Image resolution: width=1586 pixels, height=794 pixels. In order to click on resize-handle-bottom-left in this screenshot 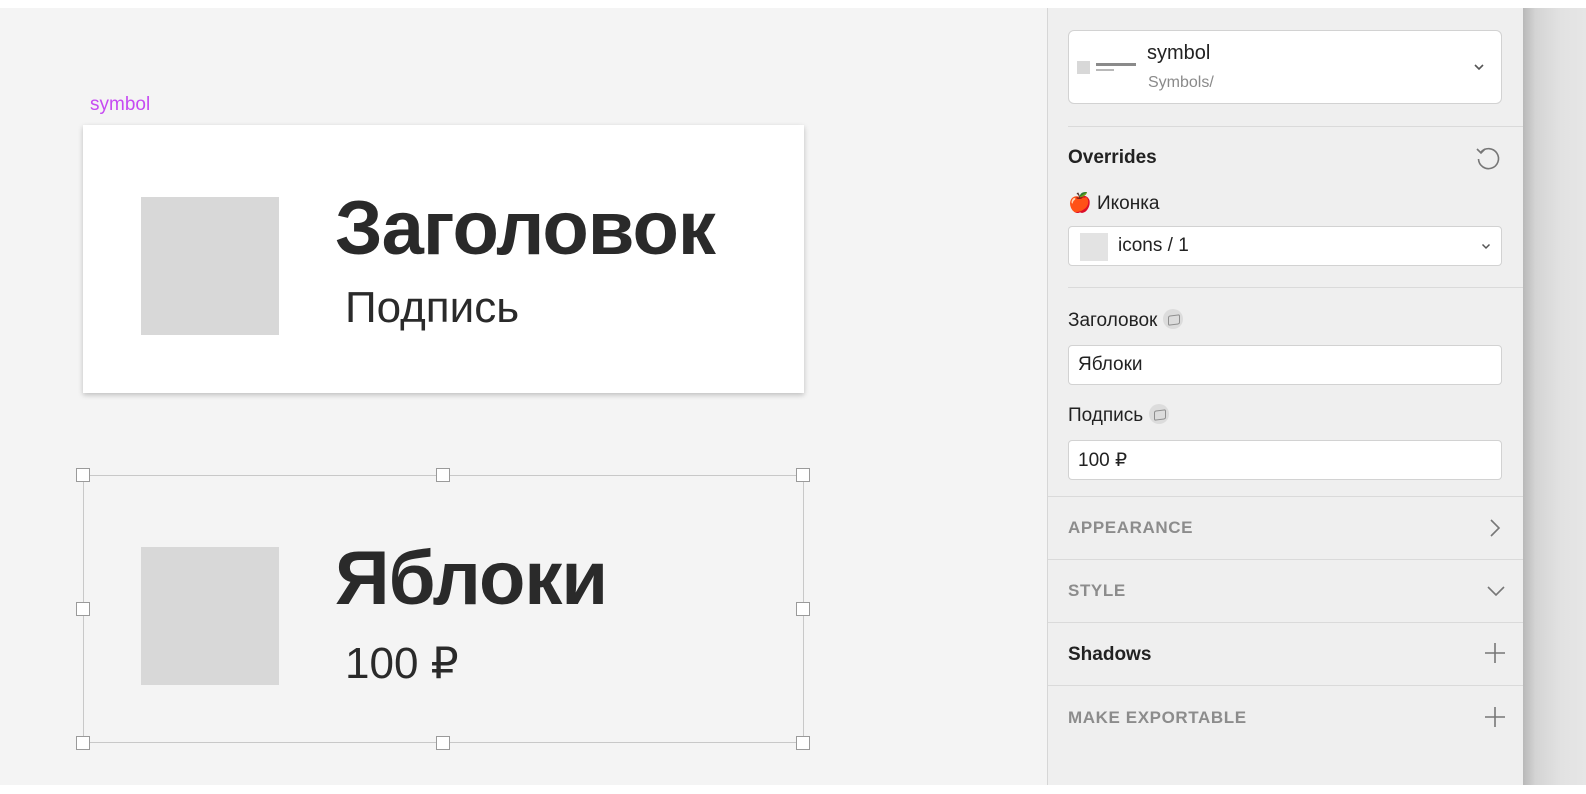, I will do `click(83, 743)`.